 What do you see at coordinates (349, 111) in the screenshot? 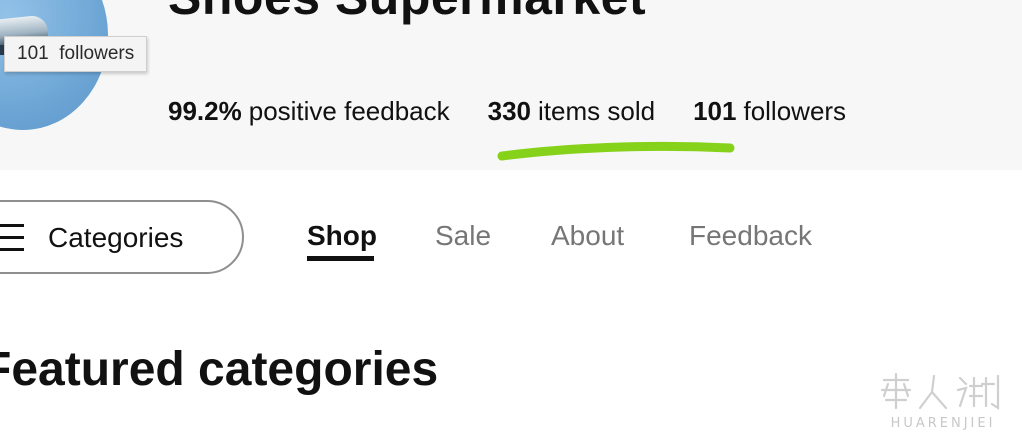
I see `stat-feedback-label: positive feedback` at bounding box center [349, 111].